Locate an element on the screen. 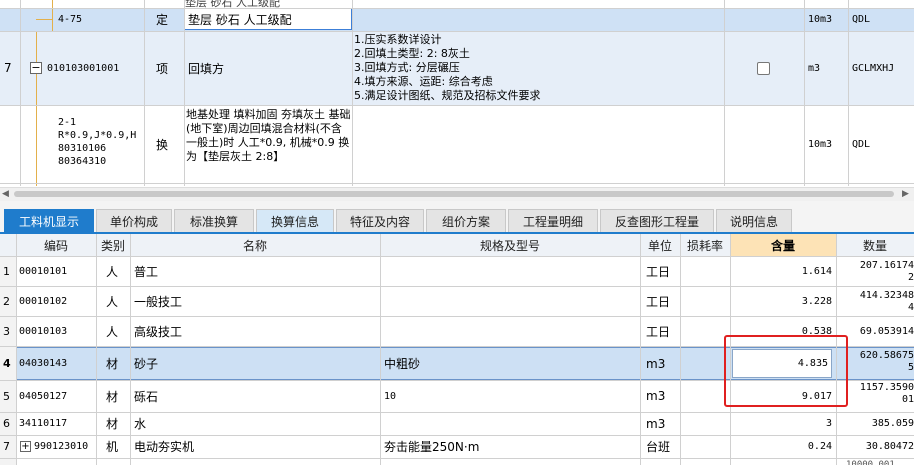 This screenshot has height=465, width=914. header-name: 名称 is located at coordinates (255, 245).